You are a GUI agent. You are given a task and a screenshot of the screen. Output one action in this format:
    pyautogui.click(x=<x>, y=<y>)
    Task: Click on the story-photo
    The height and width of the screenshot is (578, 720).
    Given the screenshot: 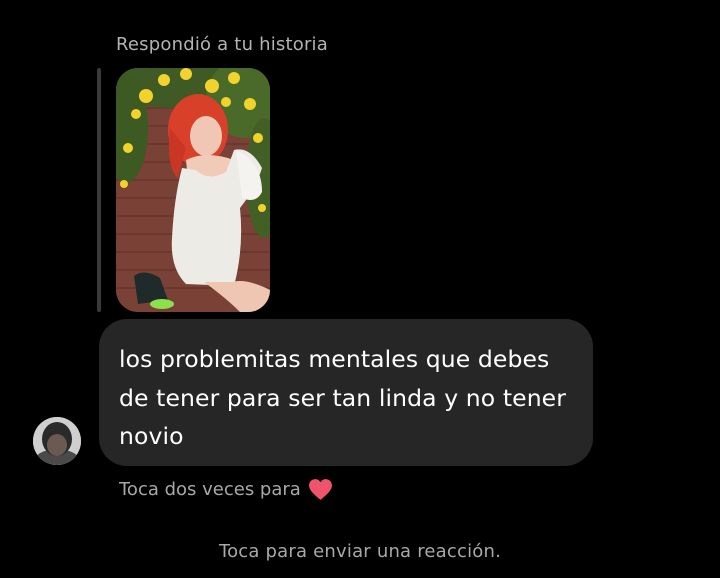 What is the action you would take?
    pyautogui.click(x=193, y=190)
    